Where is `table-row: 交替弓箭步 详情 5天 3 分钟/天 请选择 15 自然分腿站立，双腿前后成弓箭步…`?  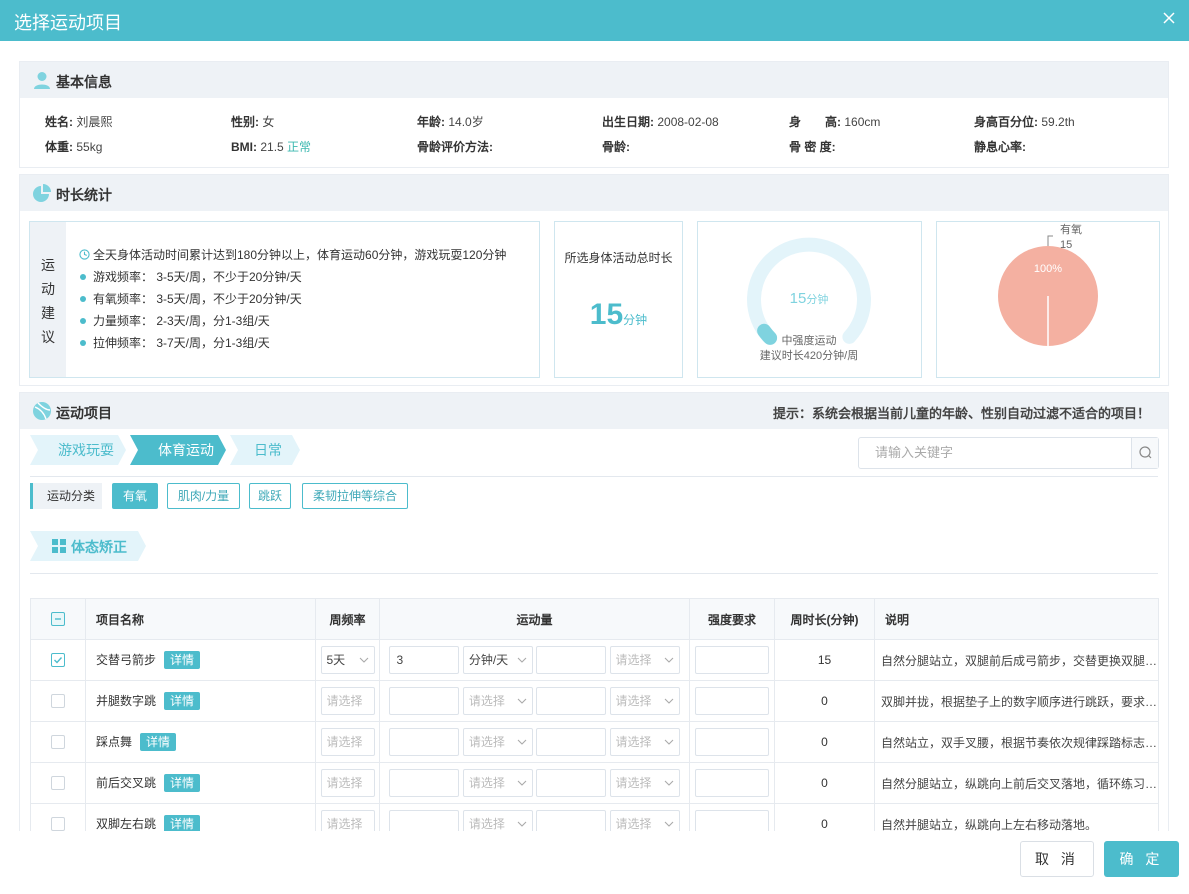
table-row: 交替弓箭步 详情 5天 3 分钟/天 请选择 15 自然分腿站立，双腿前后成弓箭步… is located at coordinates (594, 660).